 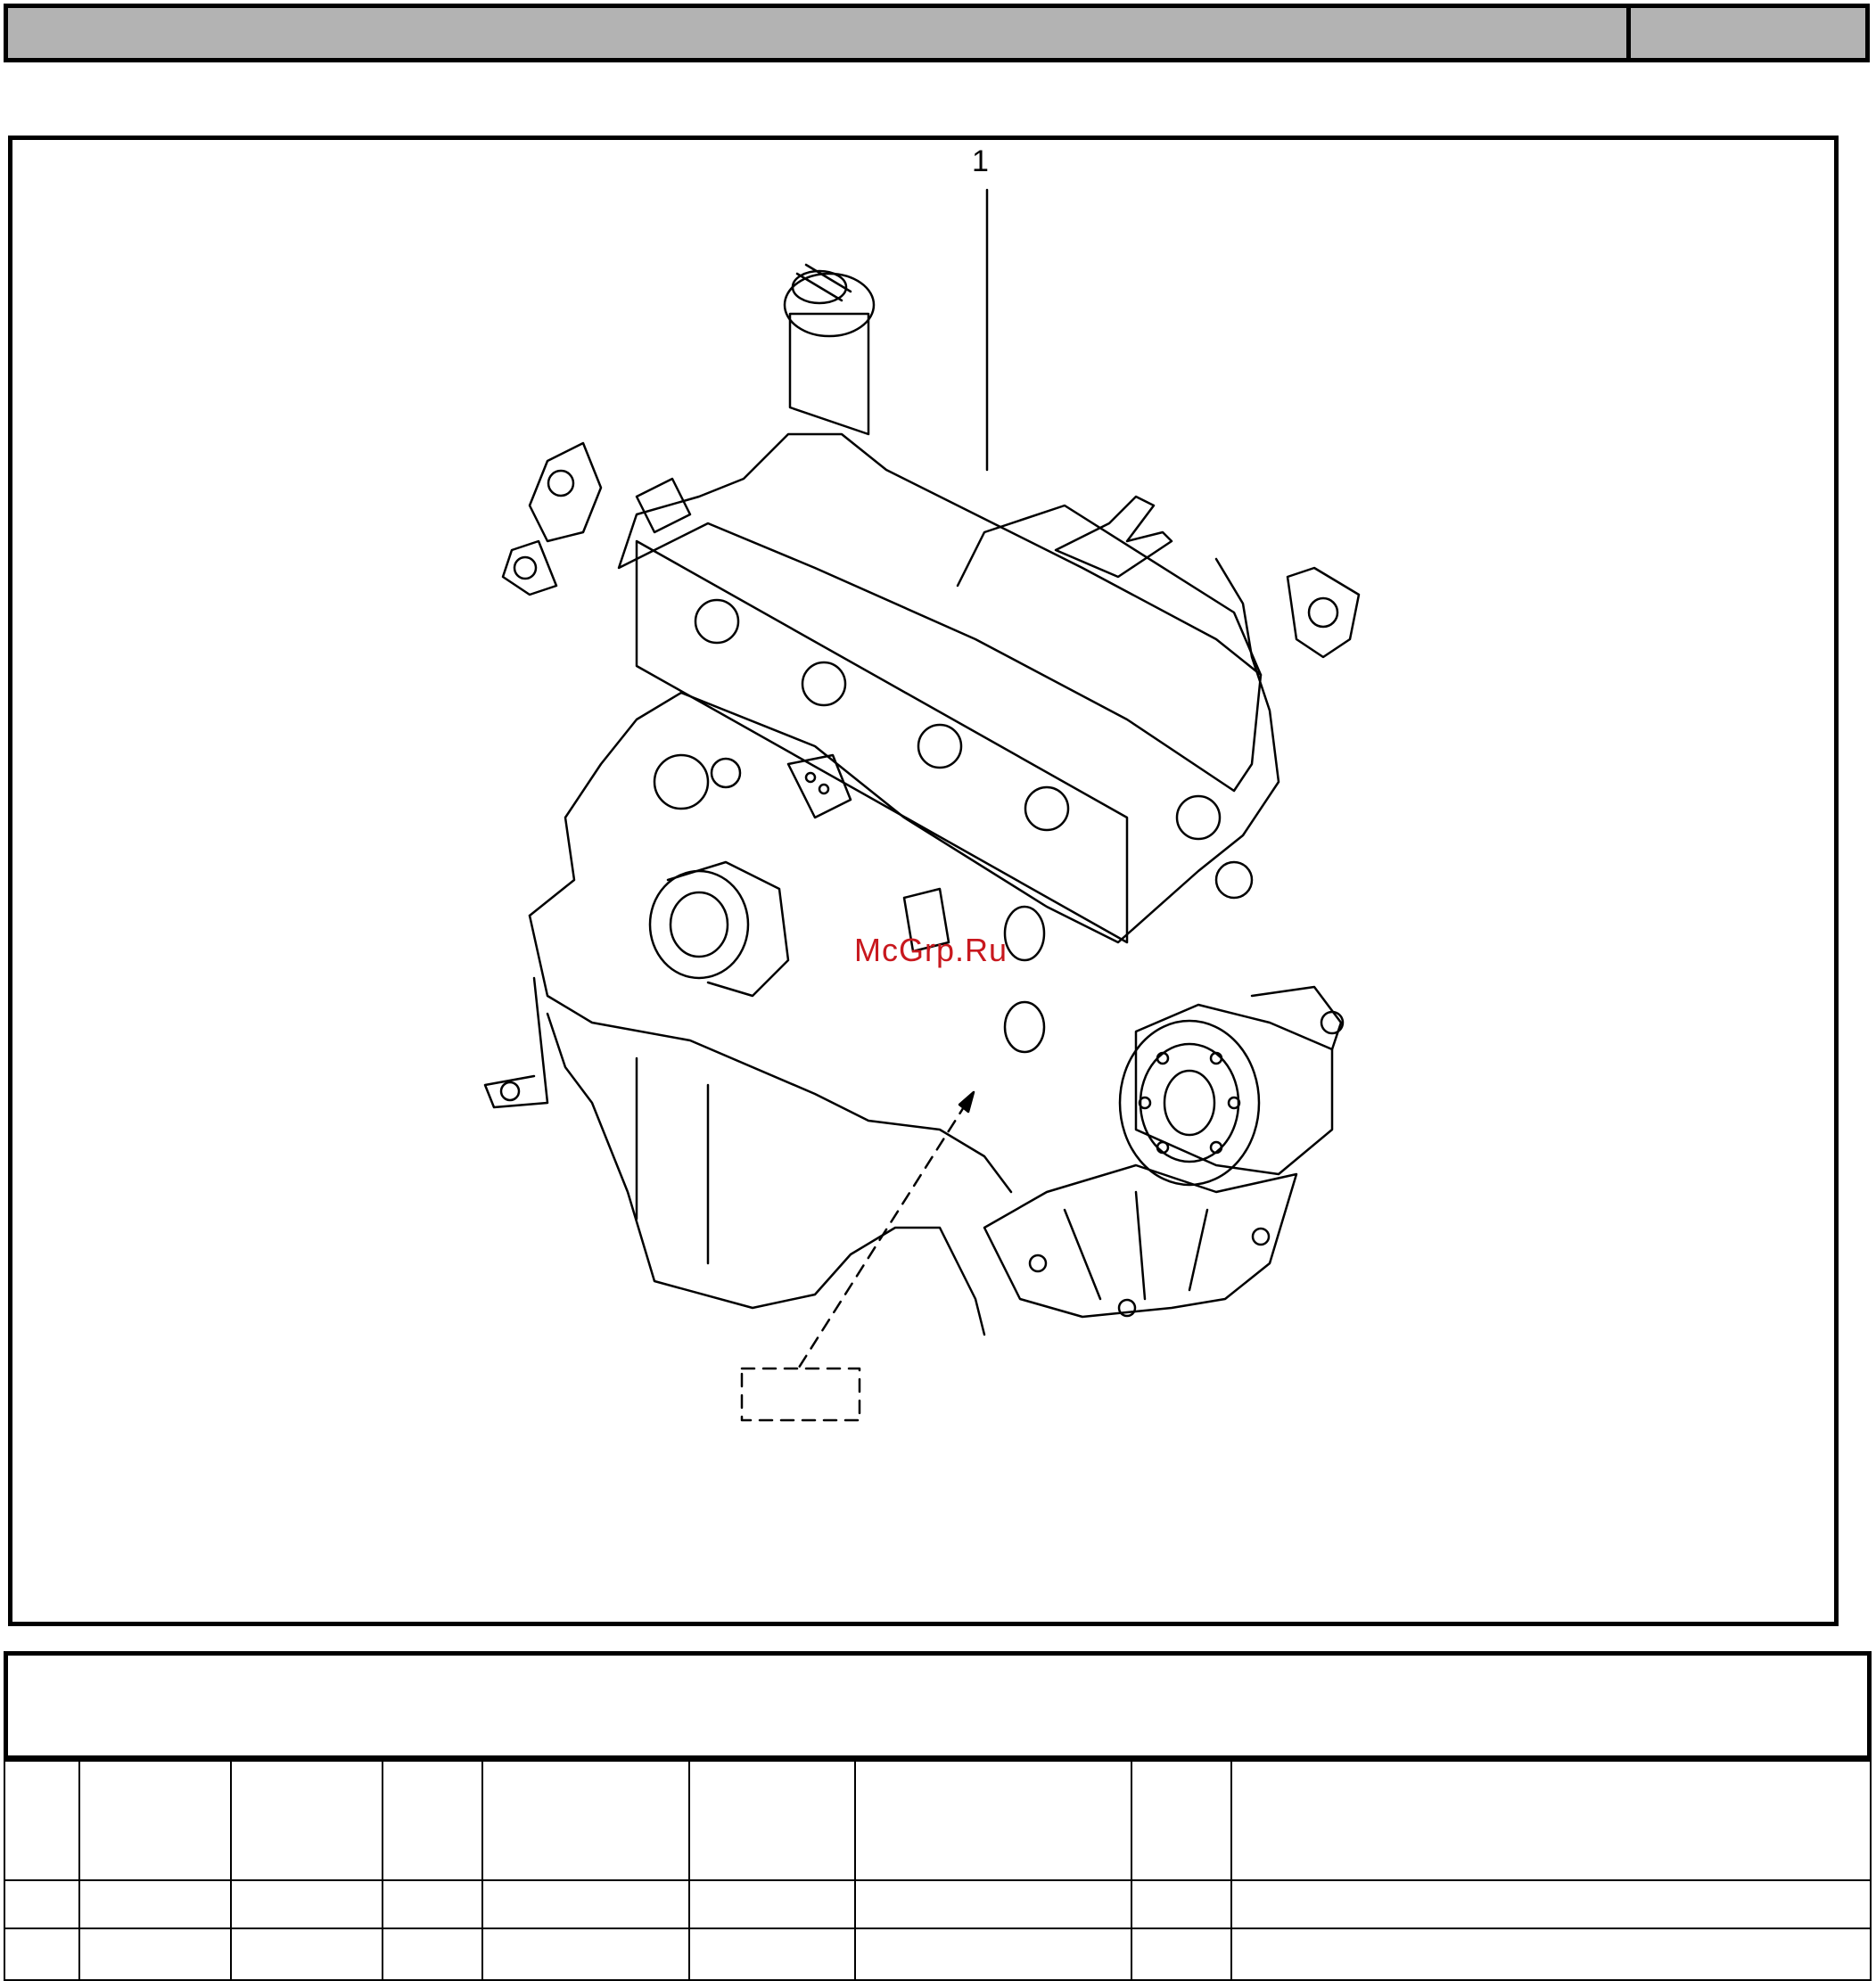 I want to click on lifting-eye-left, so click(x=565, y=492).